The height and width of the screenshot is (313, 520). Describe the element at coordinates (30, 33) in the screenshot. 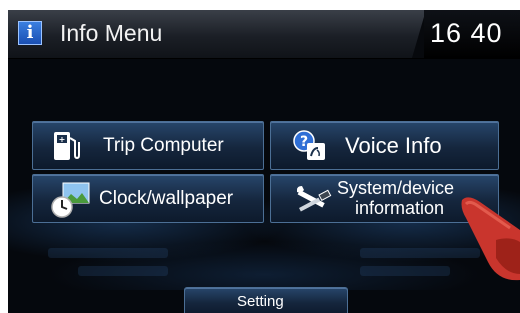

I see `info-icon: i` at that location.